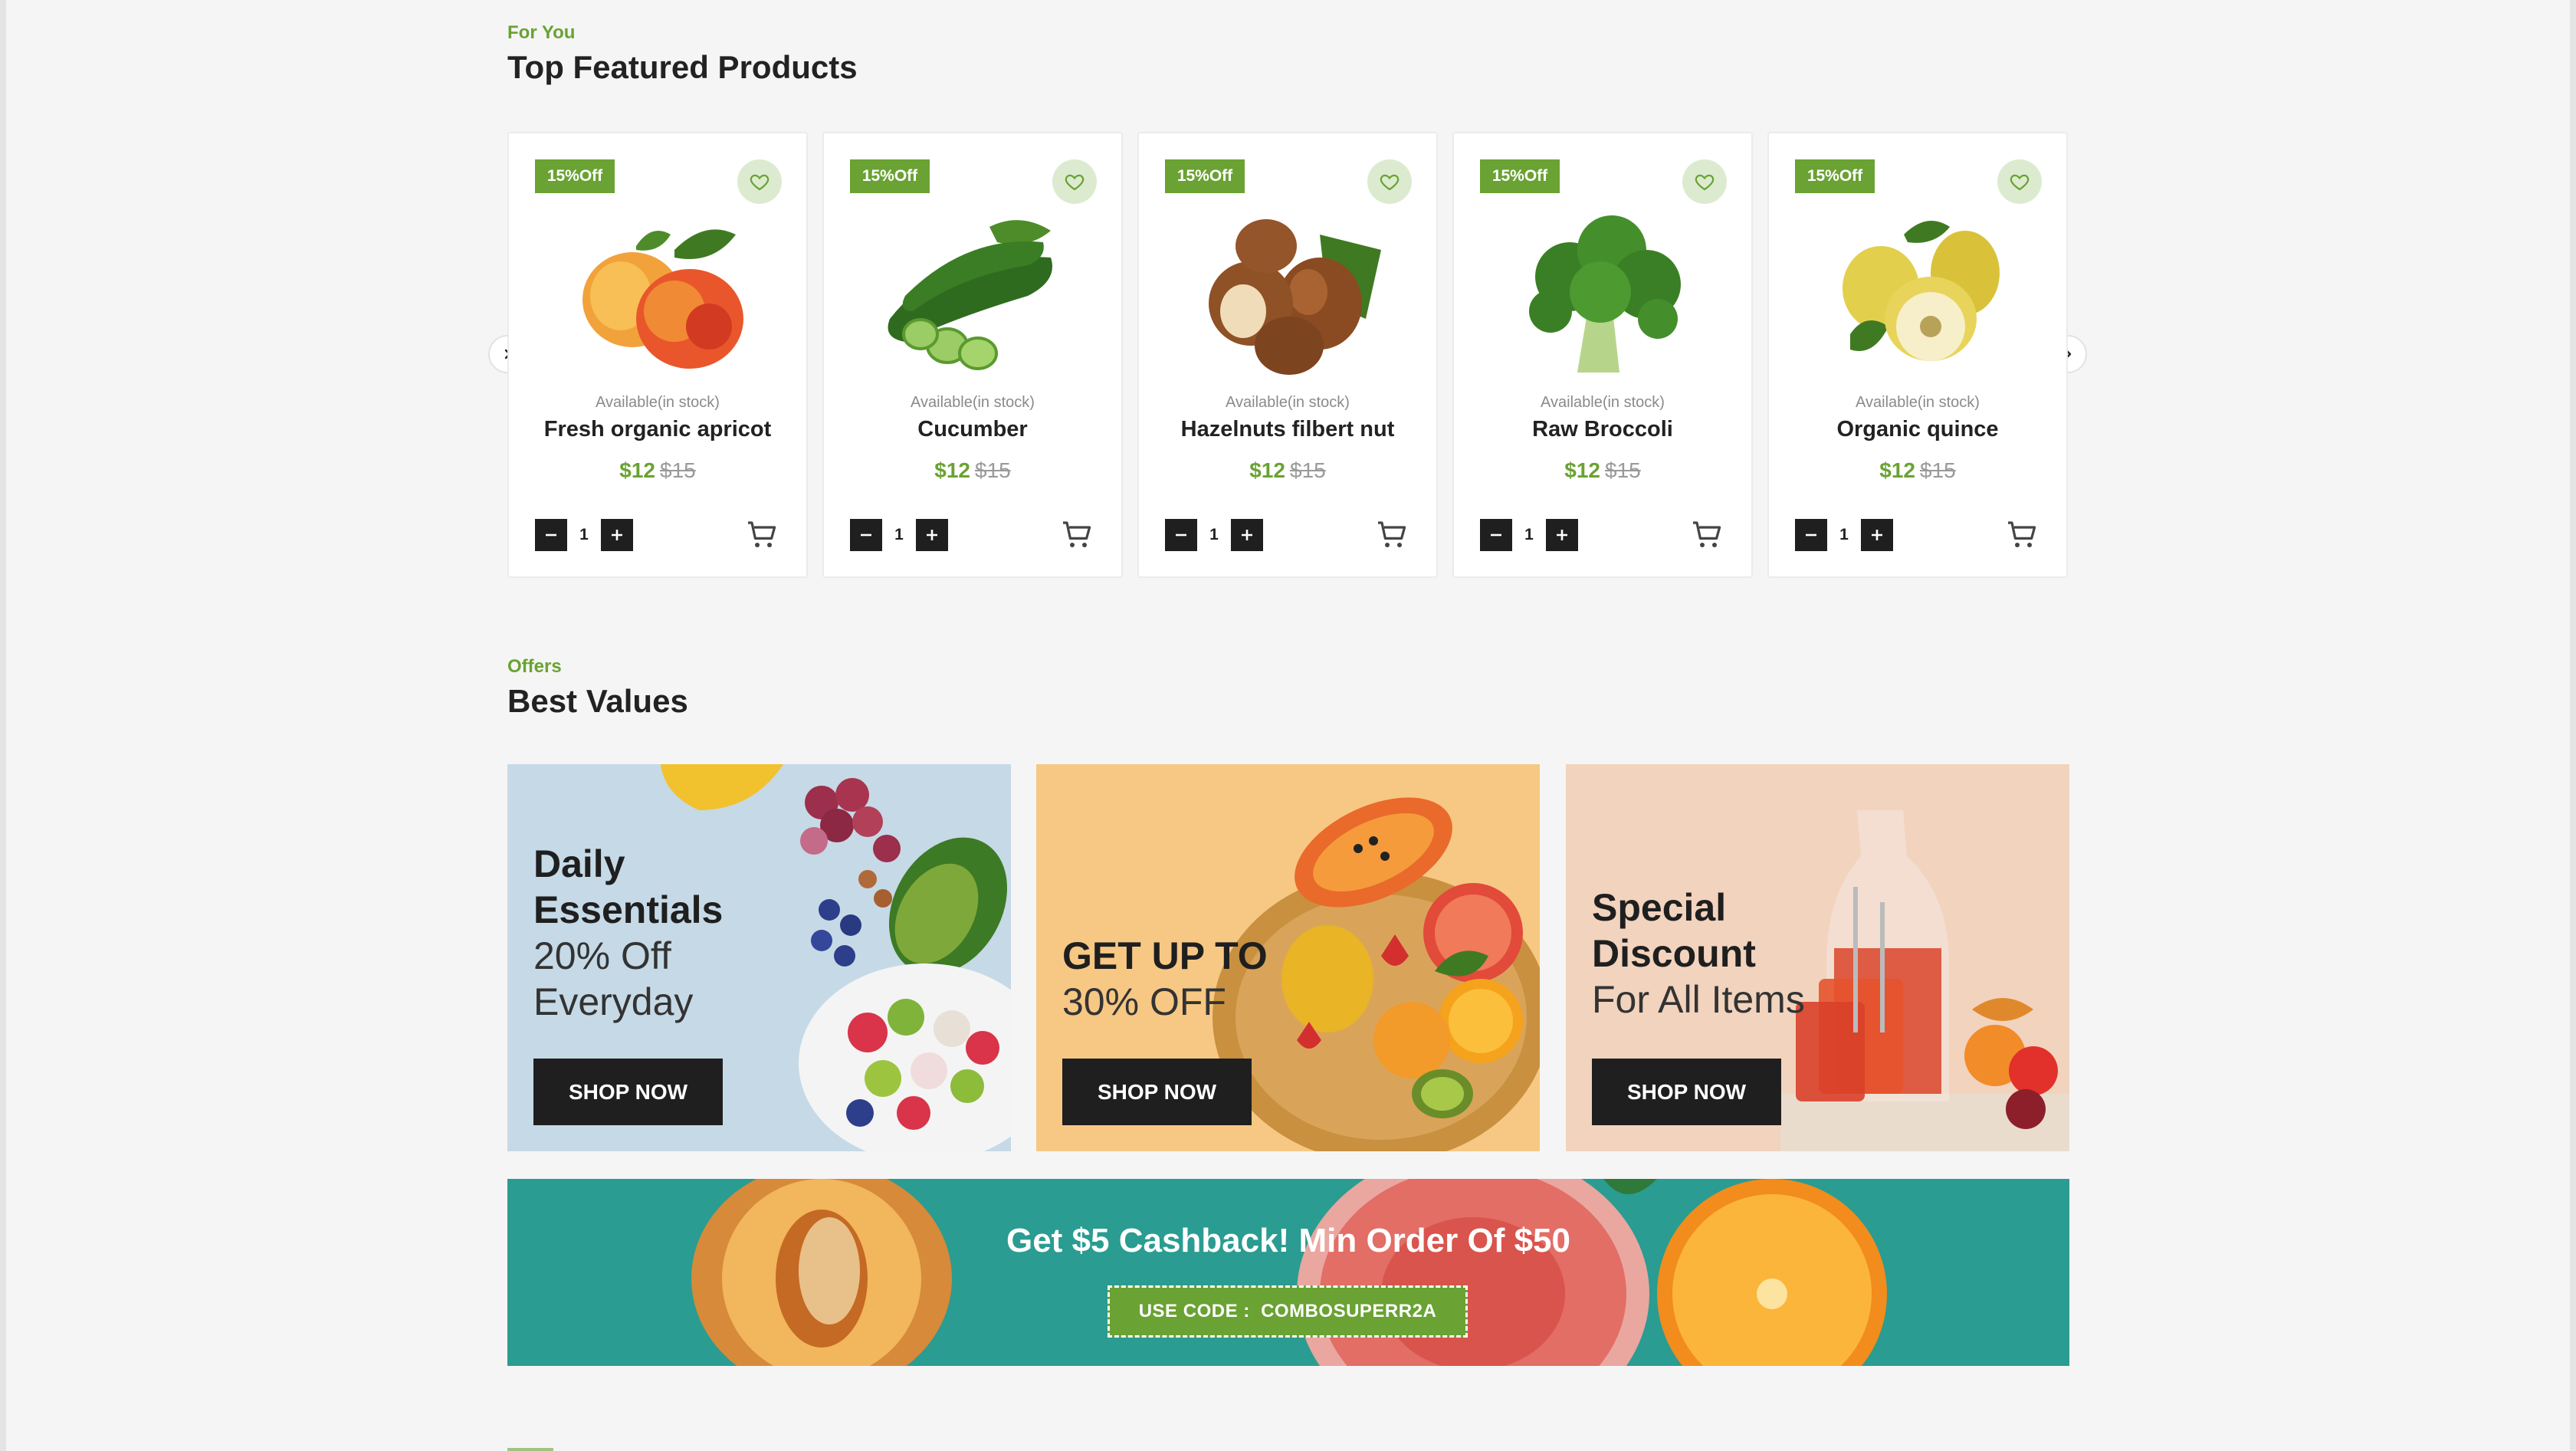  I want to click on next-section-eyebrow-partial, so click(538, 1446).